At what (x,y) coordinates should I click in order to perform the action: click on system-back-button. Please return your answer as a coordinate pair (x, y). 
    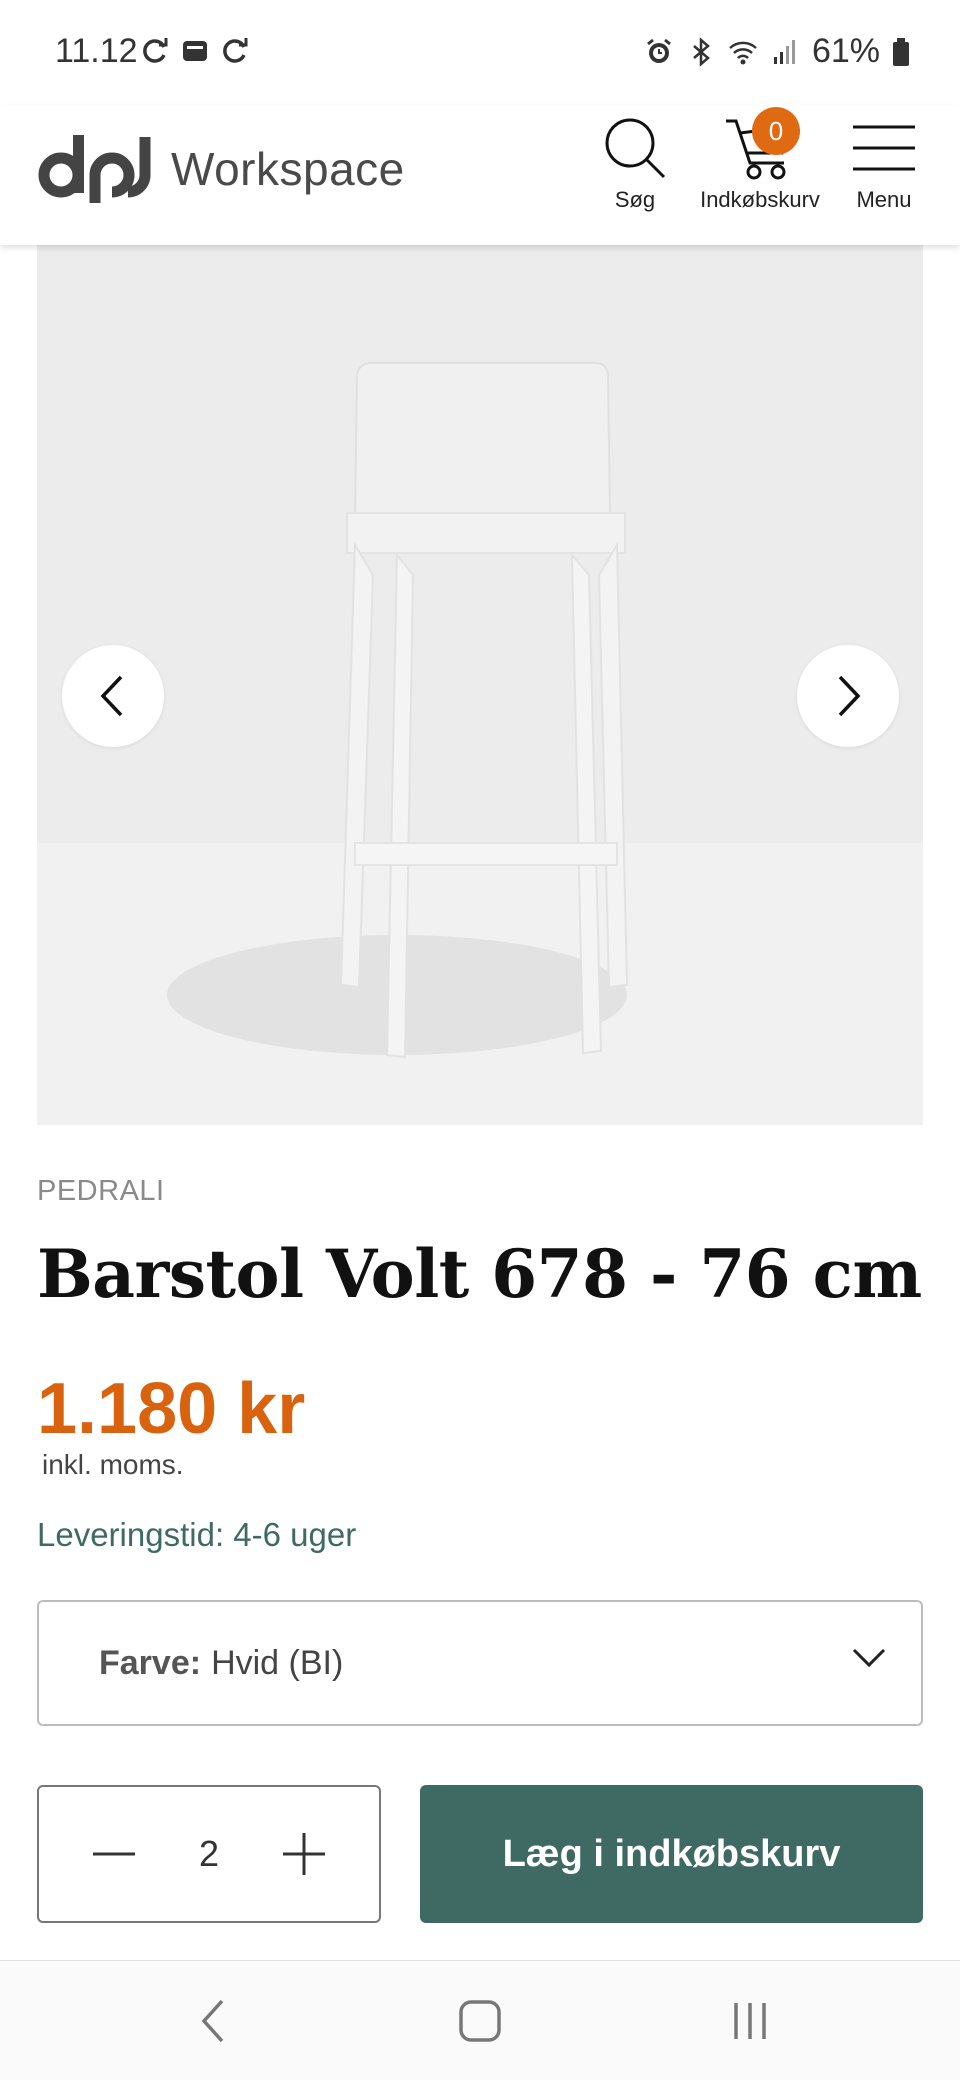
    Looking at the image, I should click on (213, 2021).